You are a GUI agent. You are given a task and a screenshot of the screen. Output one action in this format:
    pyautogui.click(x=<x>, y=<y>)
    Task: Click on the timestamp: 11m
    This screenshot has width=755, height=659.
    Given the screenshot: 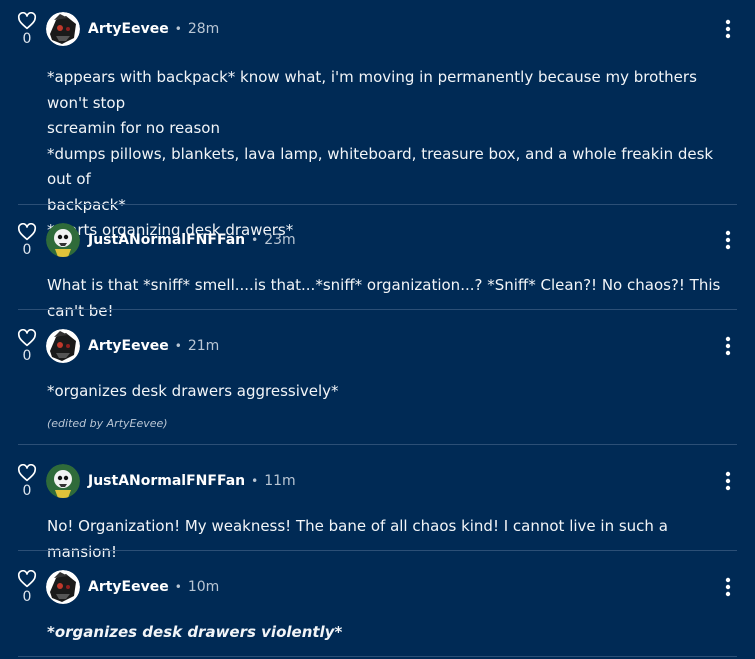 What is the action you would take?
    pyautogui.click(x=280, y=481)
    